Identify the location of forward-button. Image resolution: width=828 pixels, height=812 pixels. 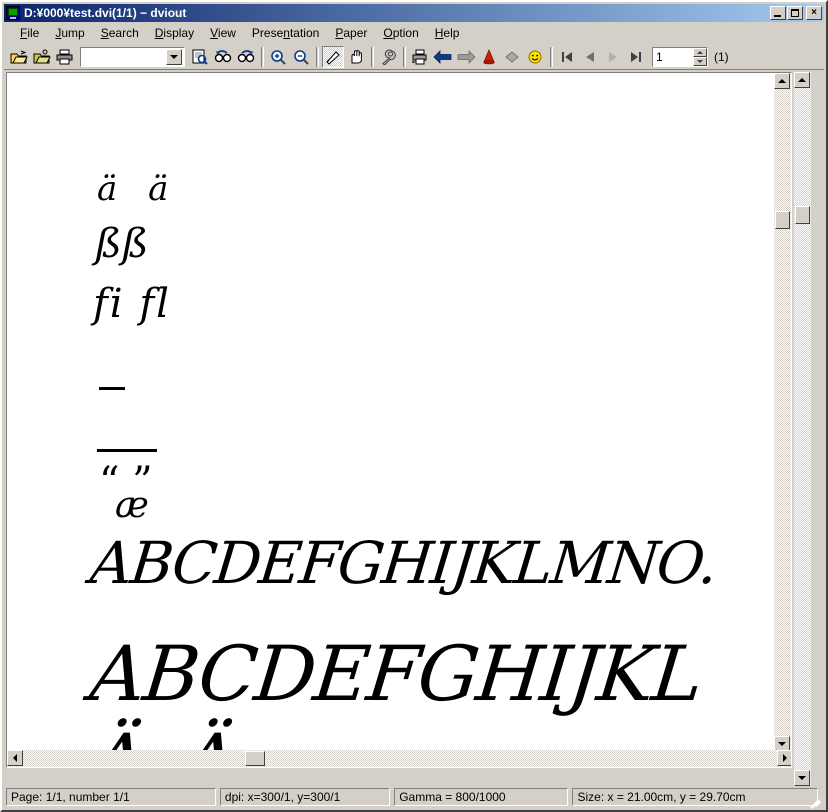
(466, 57).